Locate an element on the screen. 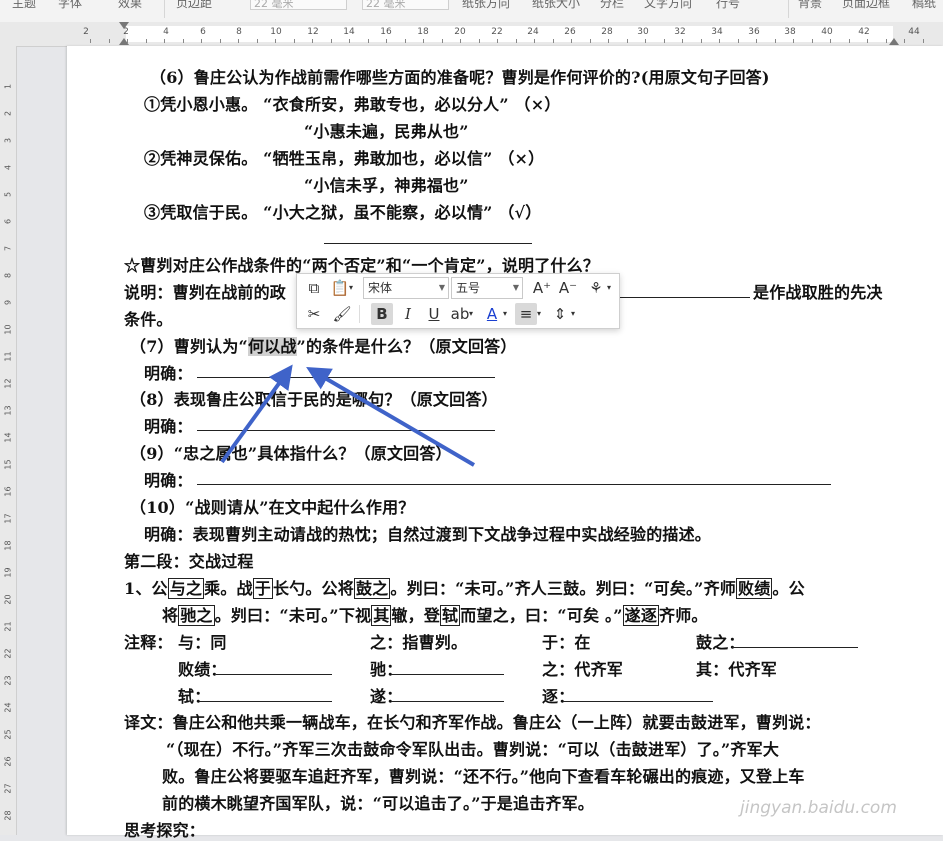  bold-button: B is located at coordinates (382, 314).